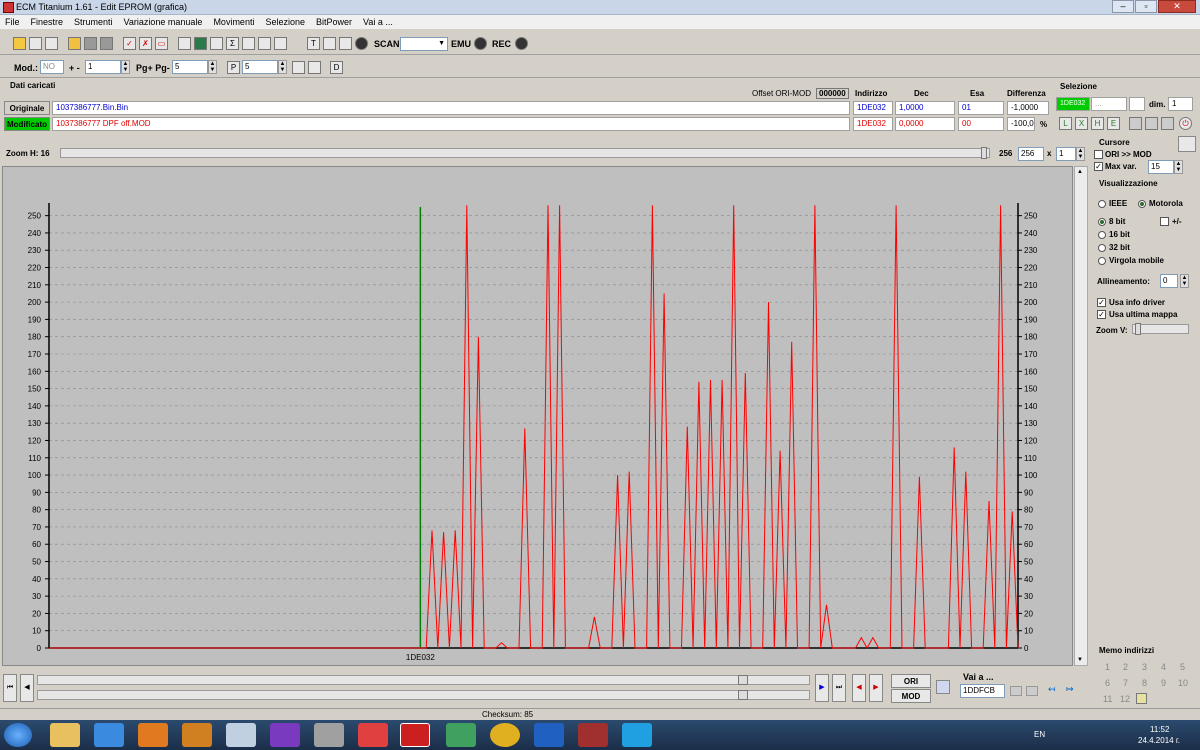 This screenshot has height=750, width=1200. Describe the element at coordinates (423, 680) in the screenshot. I see `horizontal-scroll-top` at that location.